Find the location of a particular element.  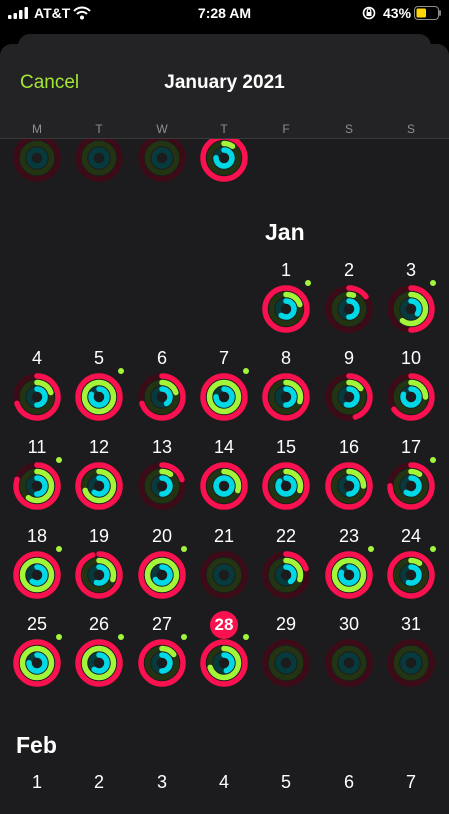

weekday-label-sat: S is located at coordinates (348, 129).